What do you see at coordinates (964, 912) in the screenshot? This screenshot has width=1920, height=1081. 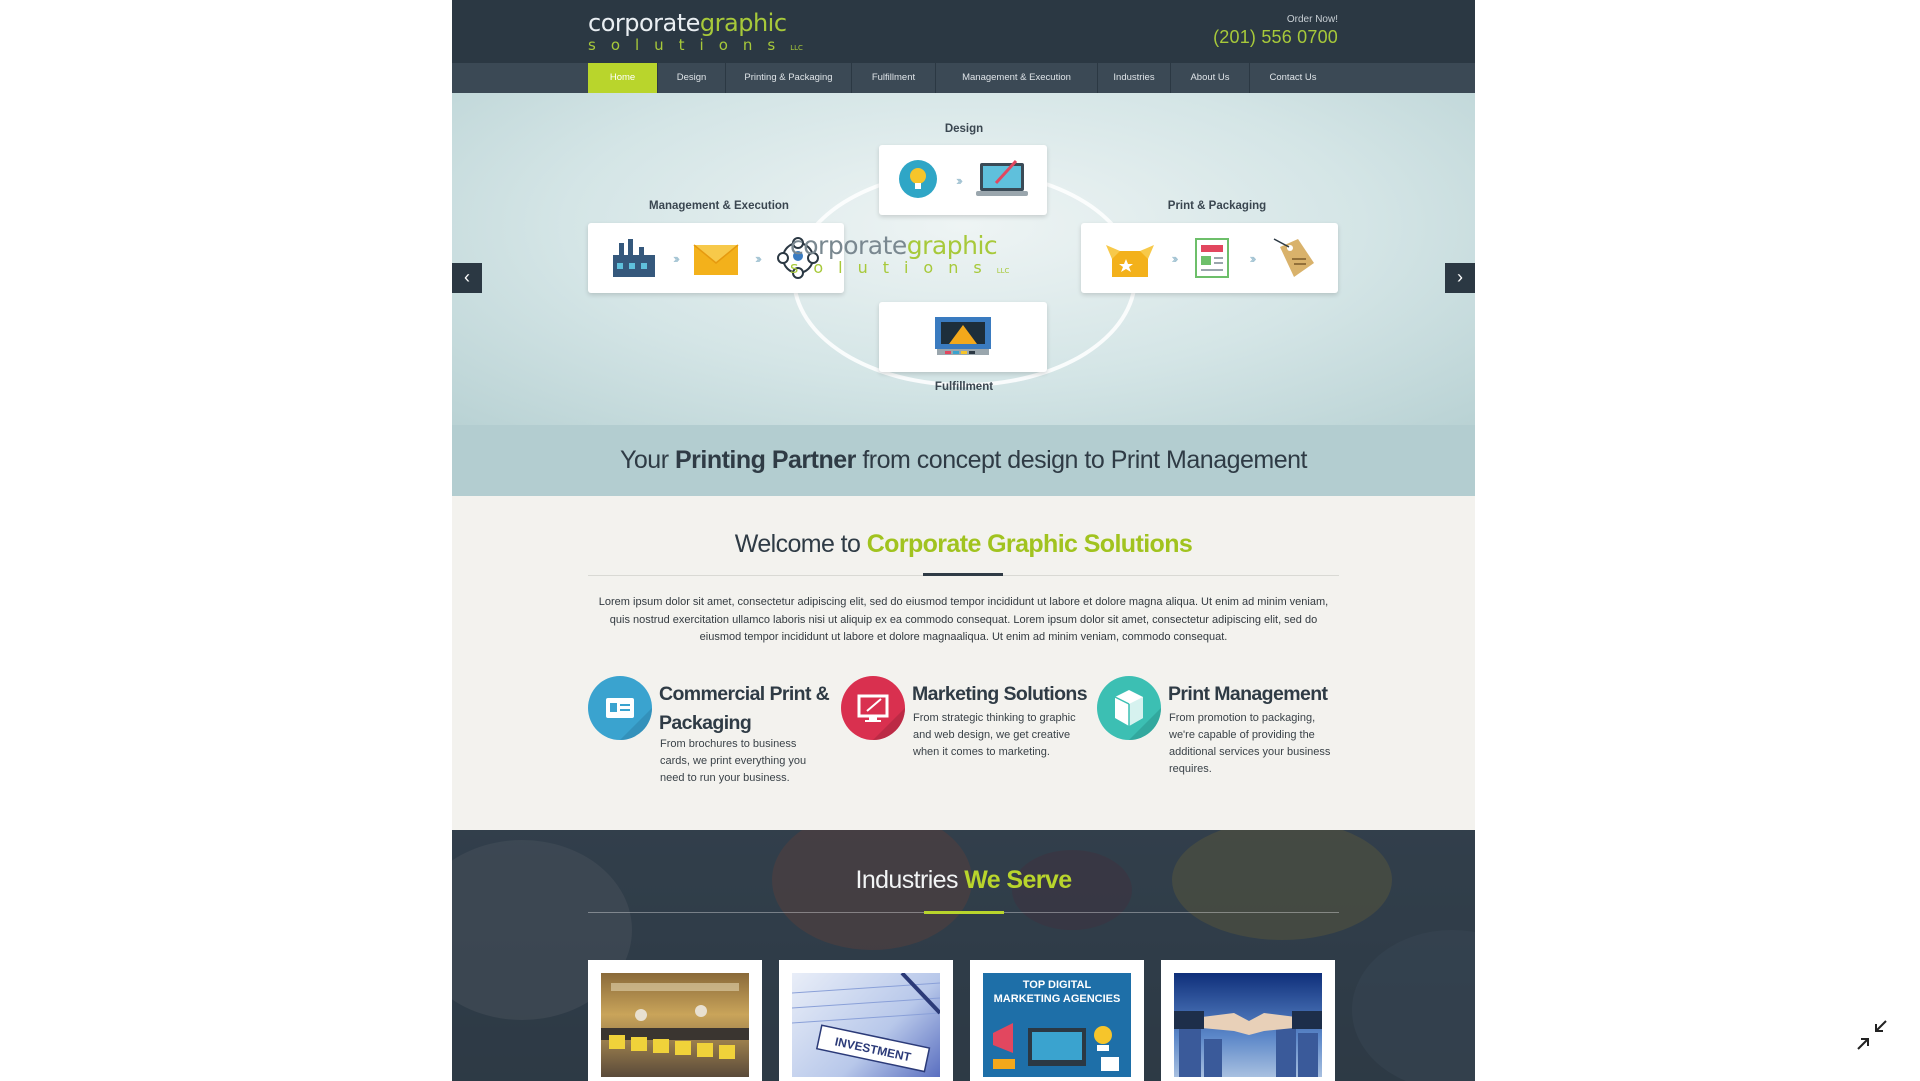 I see `industries-divider-accent` at bounding box center [964, 912].